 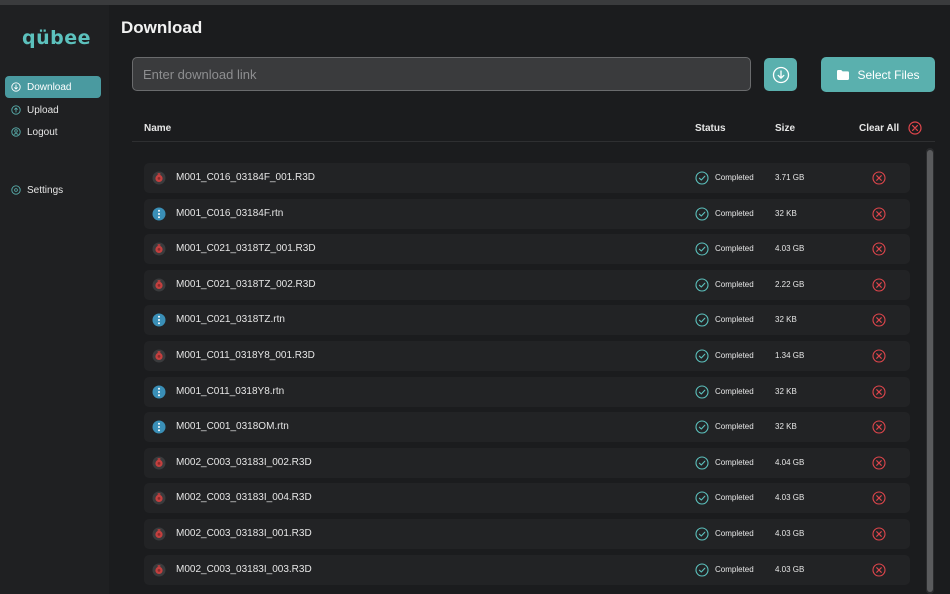 I want to click on file-name: M002_C003_03183I_003.R3D, so click(x=244, y=569).